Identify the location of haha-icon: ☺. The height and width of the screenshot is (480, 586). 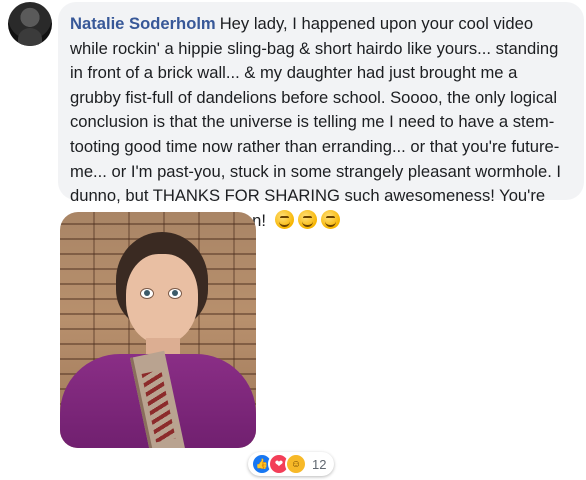
(296, 464).